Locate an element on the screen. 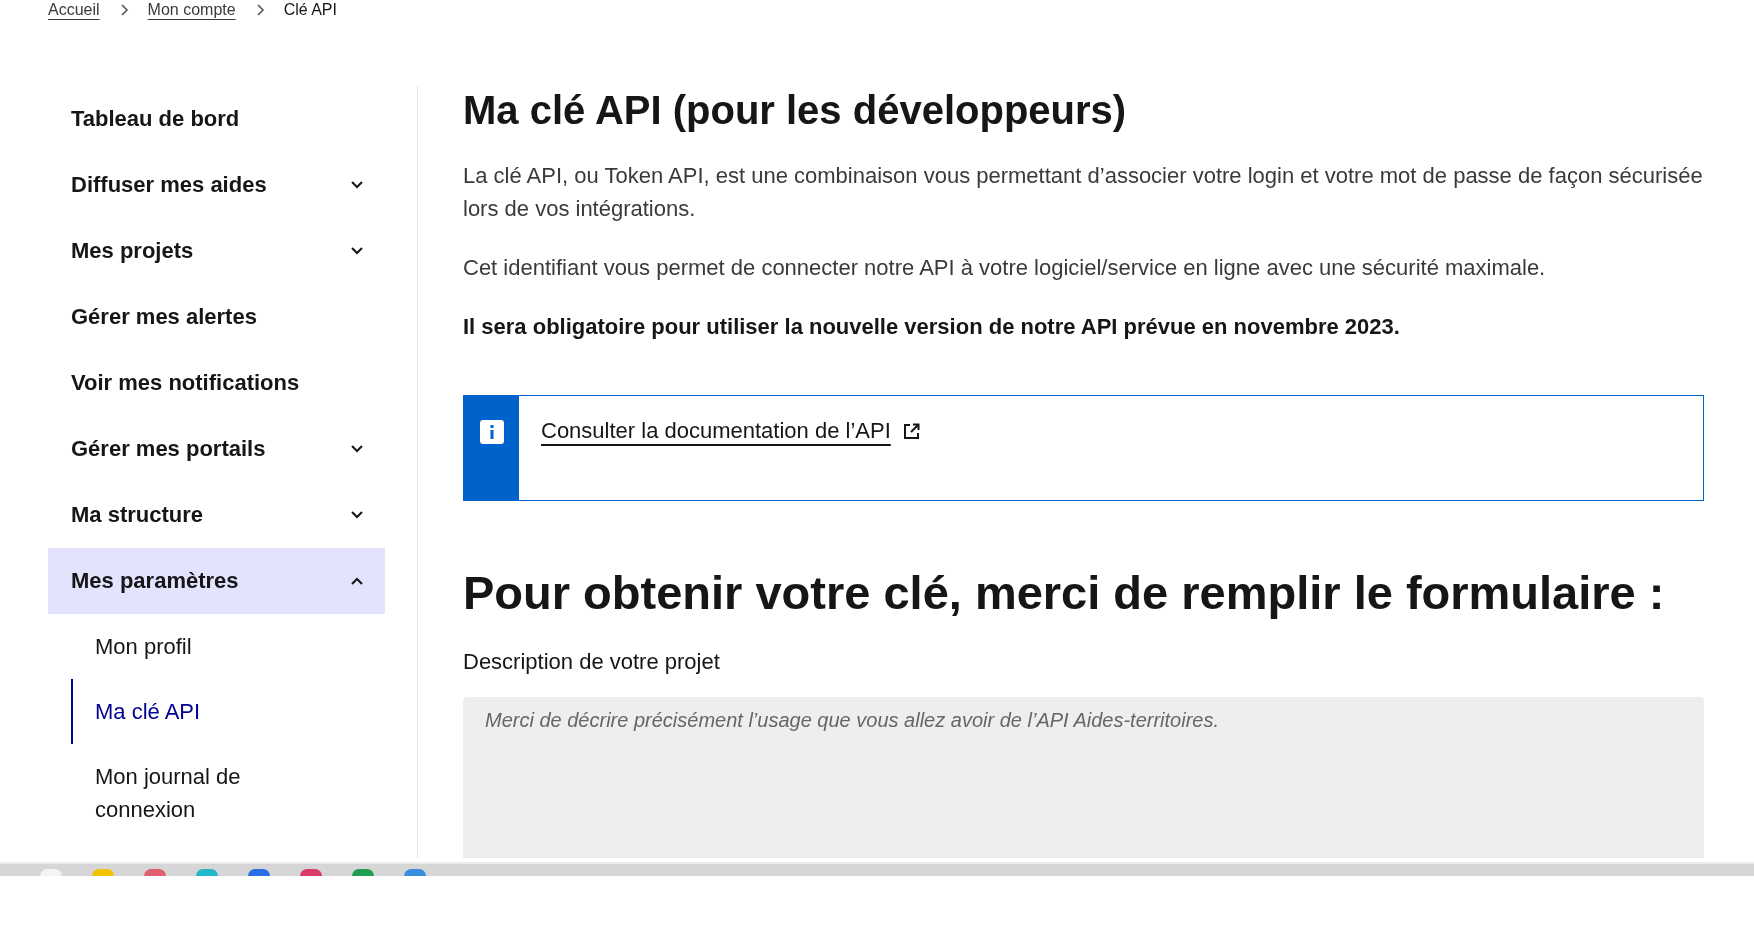  sidebar-item: Ma structure is located at coordinates (216, 515).